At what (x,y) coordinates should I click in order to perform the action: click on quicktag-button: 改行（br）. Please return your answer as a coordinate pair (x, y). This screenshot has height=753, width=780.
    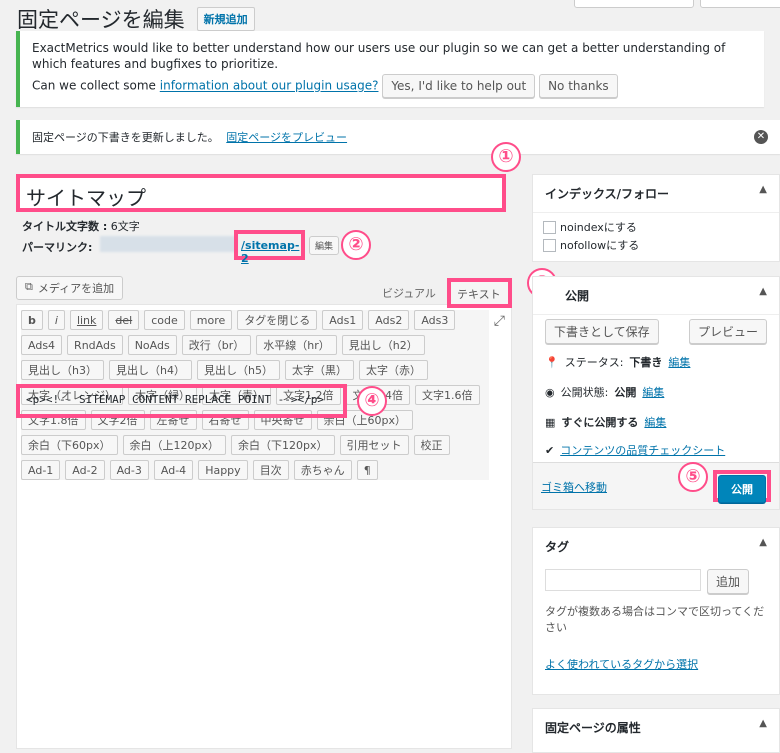
    Looking at the image, I should click on (216, 345).